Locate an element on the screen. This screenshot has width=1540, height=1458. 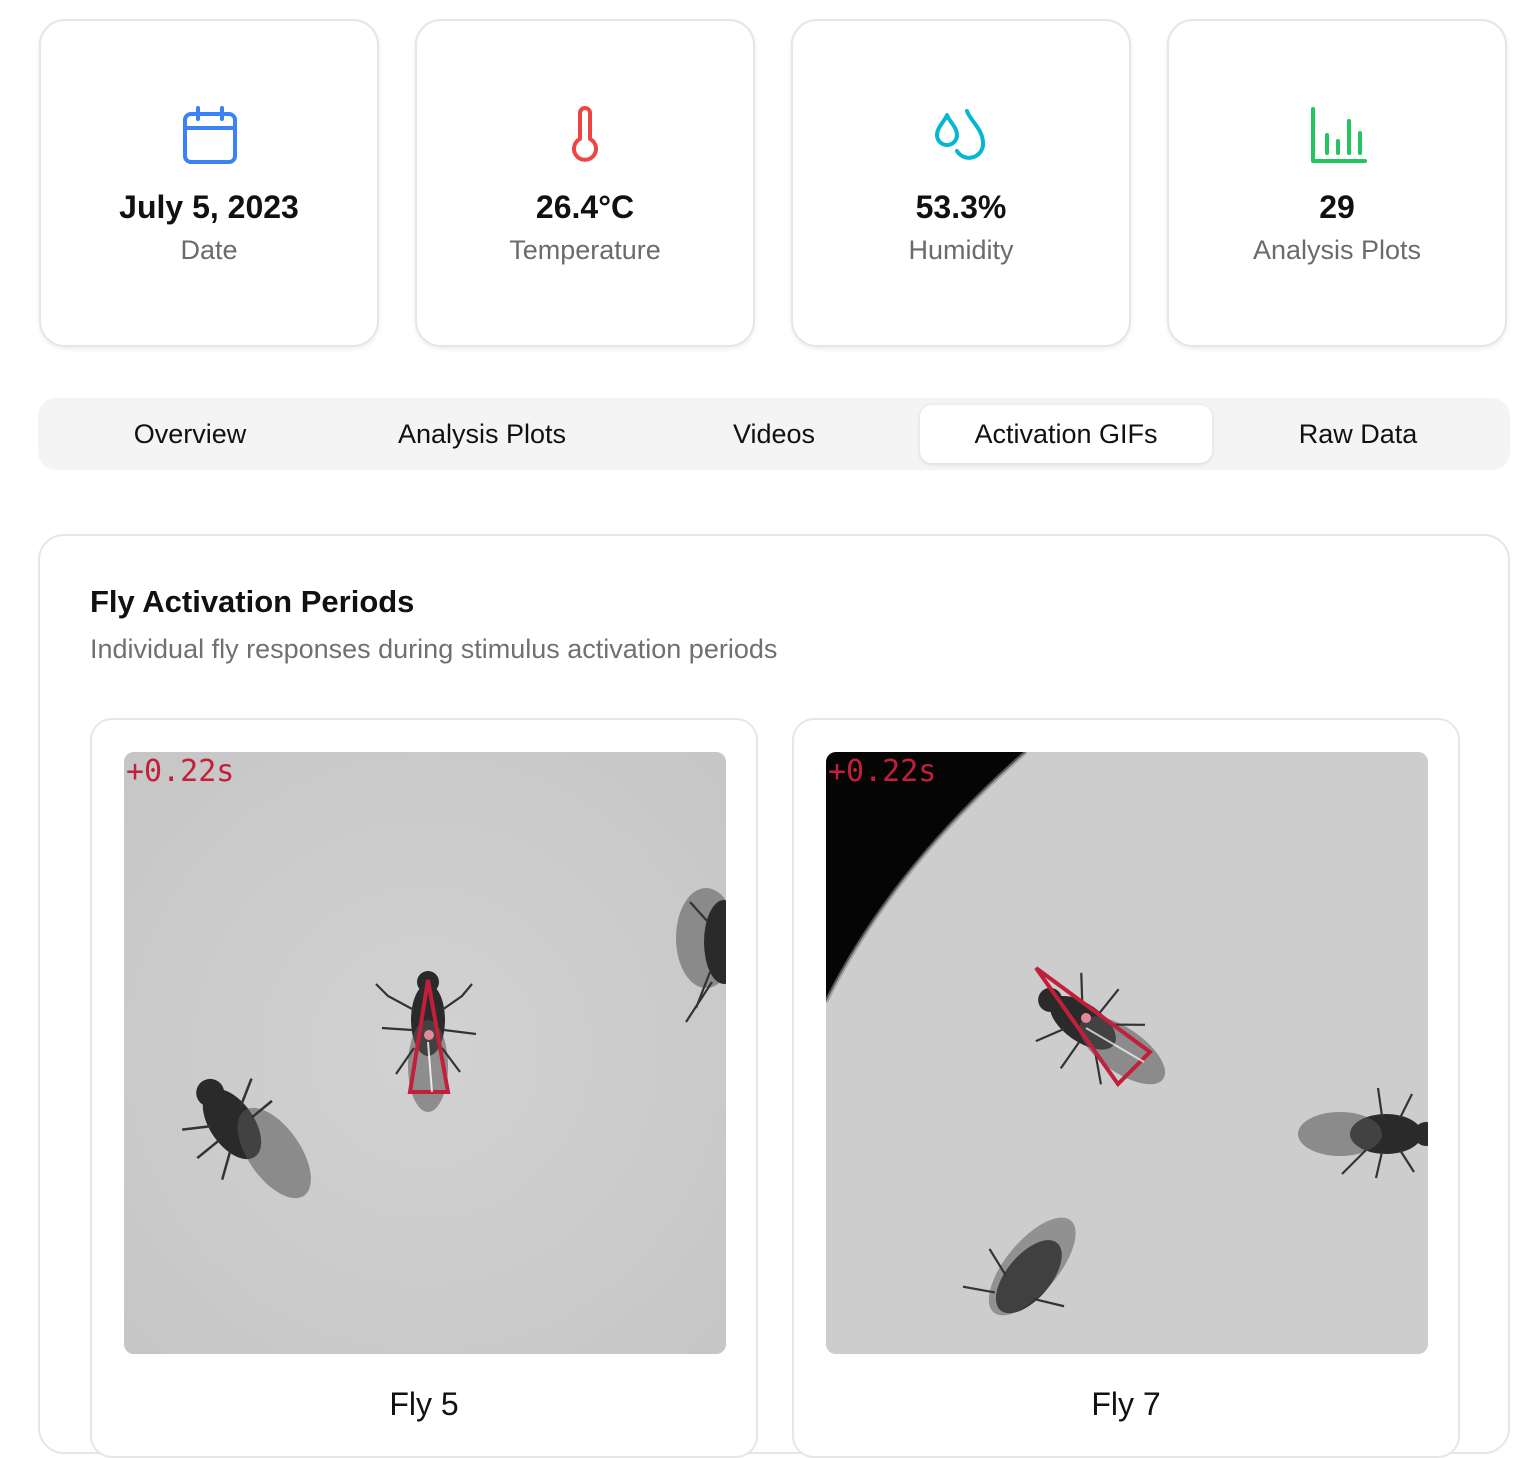
stat-card-humidity: 53.3% Humidity is located at coordinates (961, 183).